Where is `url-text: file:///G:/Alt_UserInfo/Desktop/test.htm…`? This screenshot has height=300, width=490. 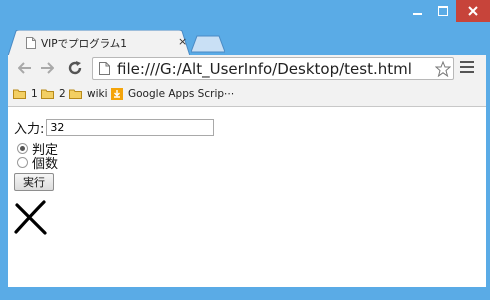
url-text: file:///G:/Alt_UserInfo/Desktop/test.htm… is located at coordinates (264, 69).